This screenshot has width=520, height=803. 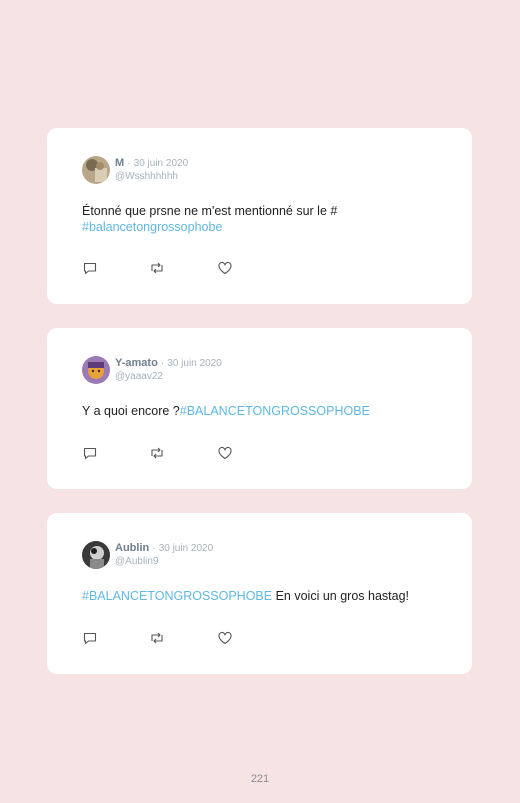 I want to click on author-name: Y-amato, so click(x=136, y=363).